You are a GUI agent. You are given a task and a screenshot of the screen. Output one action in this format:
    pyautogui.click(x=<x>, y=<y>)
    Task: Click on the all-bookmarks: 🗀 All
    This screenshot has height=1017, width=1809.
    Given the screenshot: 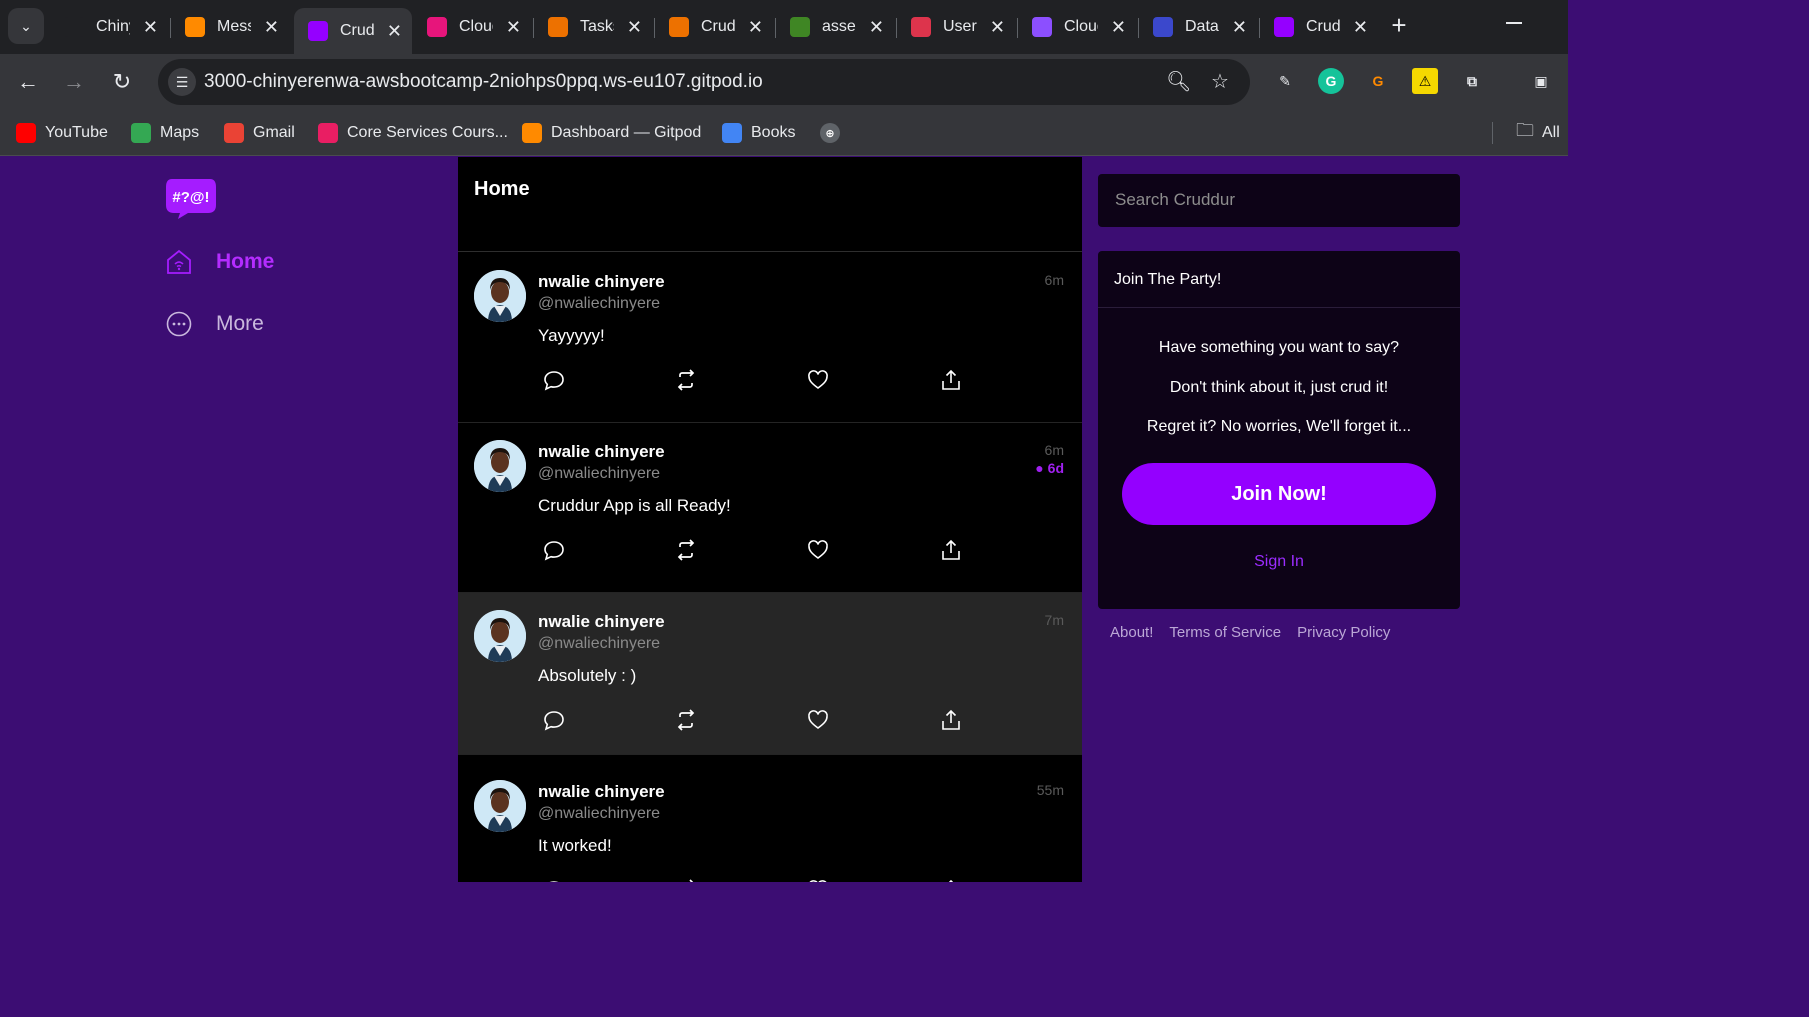 What is the action you would take?
    pyautogui.click(x=1538, y=133)
    